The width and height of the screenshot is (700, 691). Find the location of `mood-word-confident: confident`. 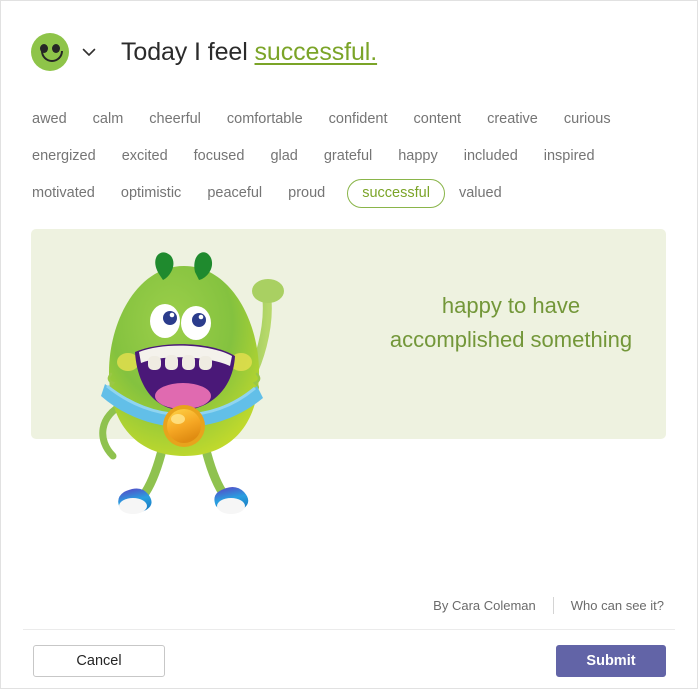

mood-word-confident: confident is located at coordinates (358, 119).